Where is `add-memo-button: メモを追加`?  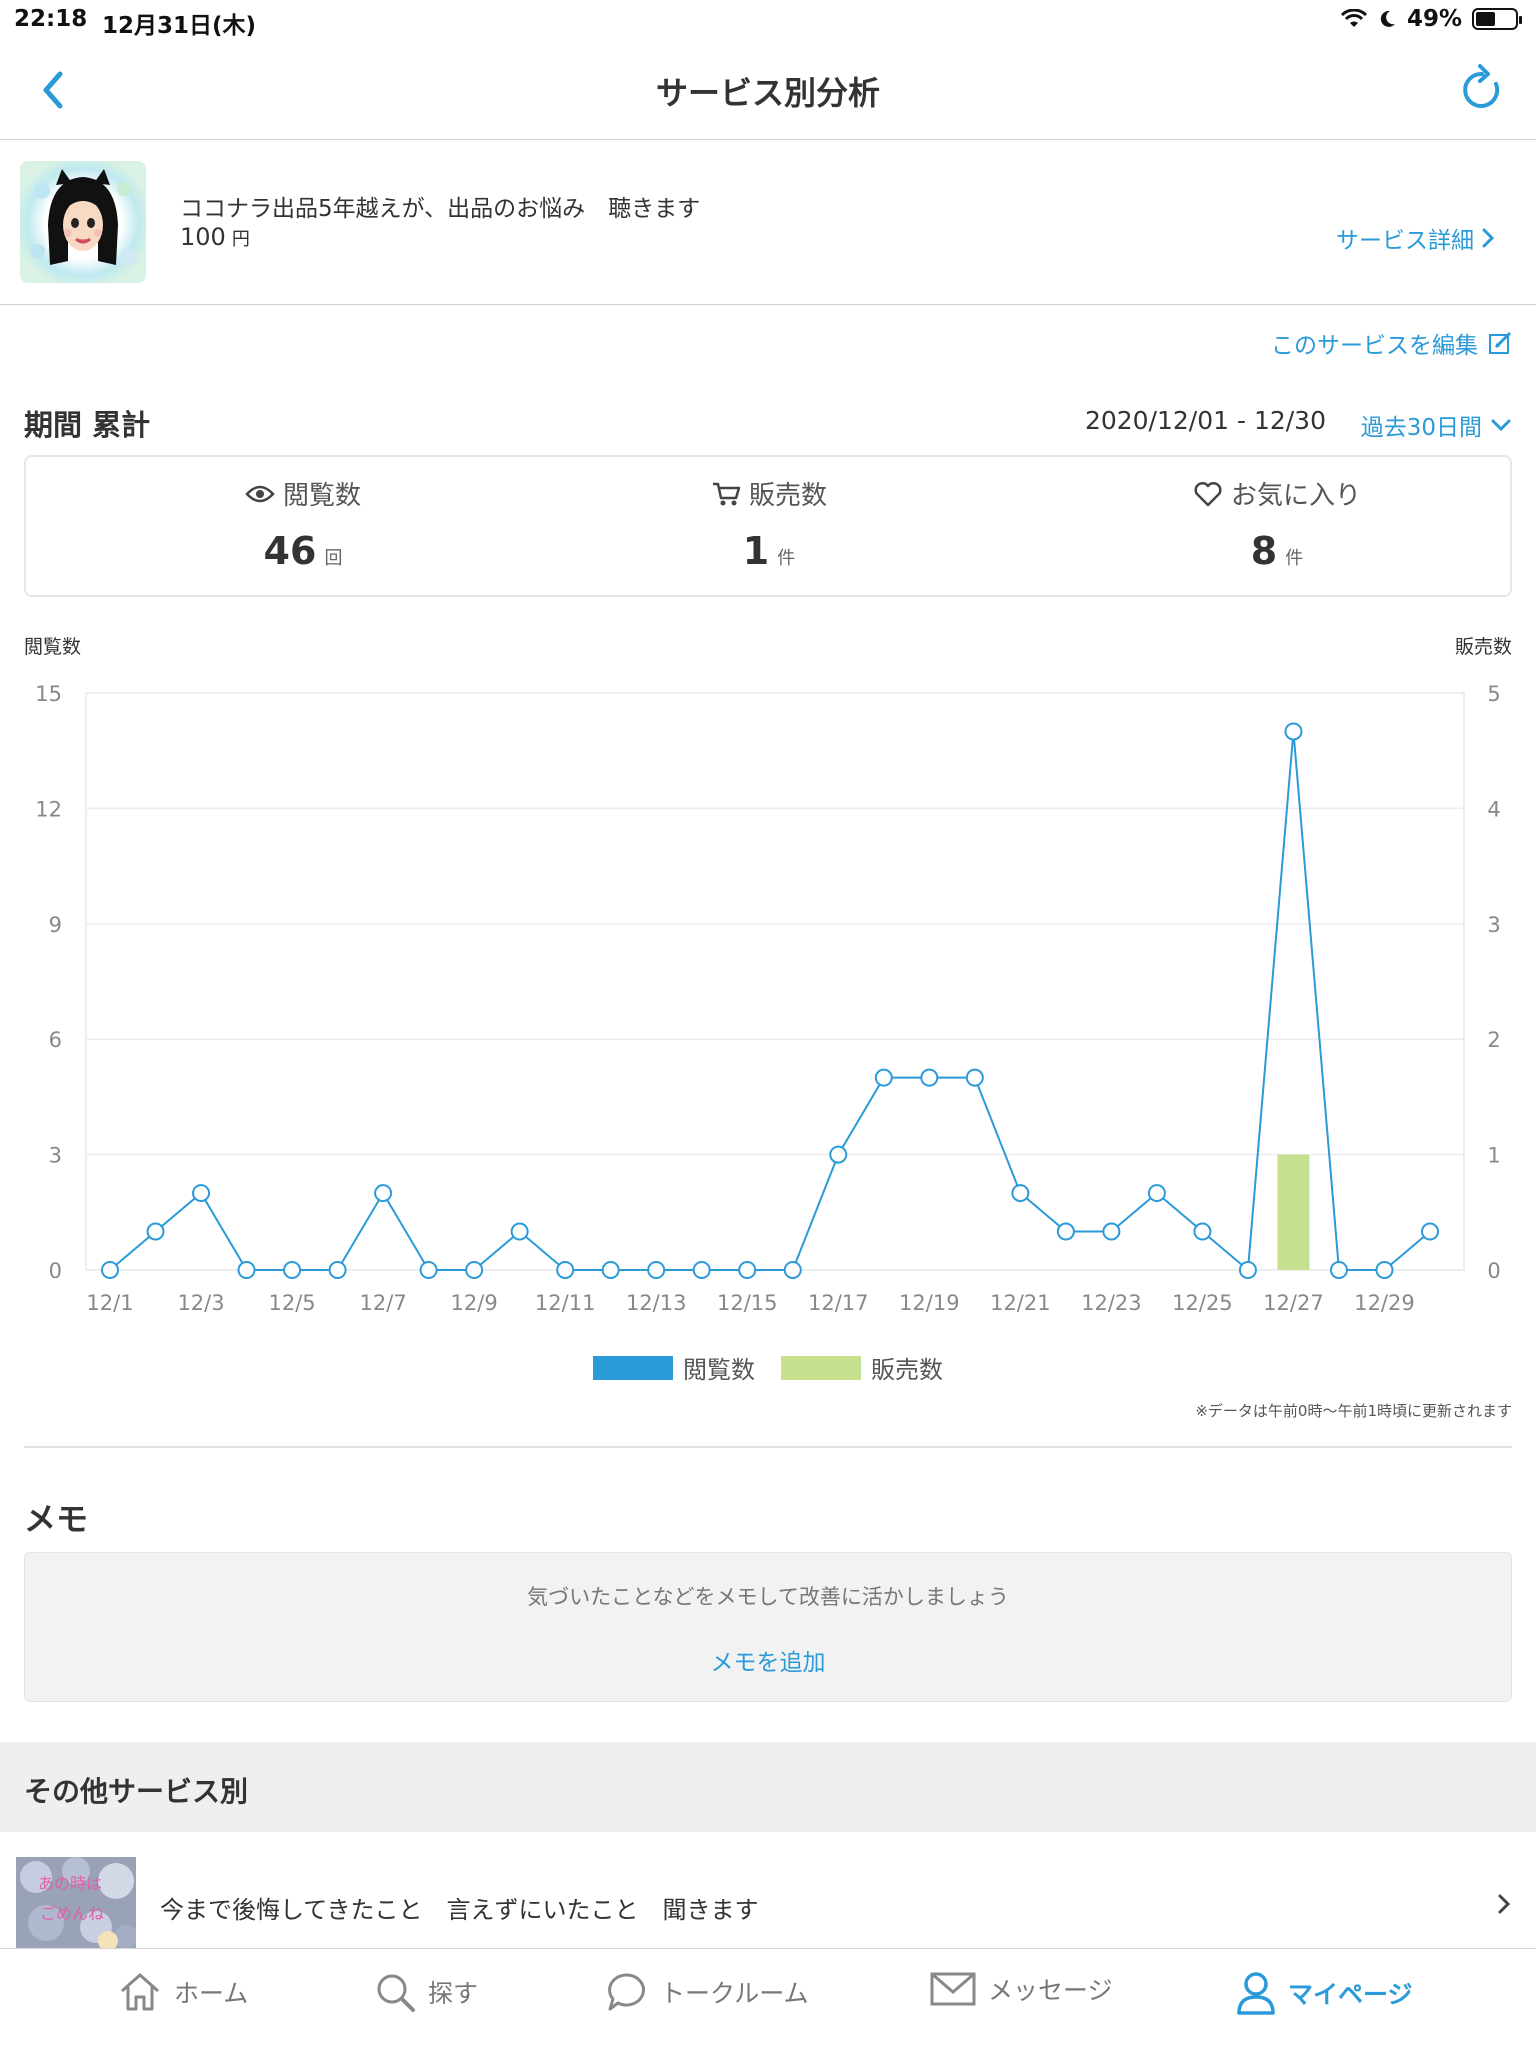 add-memo-button: メモを追加 is located at coordinates (768, 1660).